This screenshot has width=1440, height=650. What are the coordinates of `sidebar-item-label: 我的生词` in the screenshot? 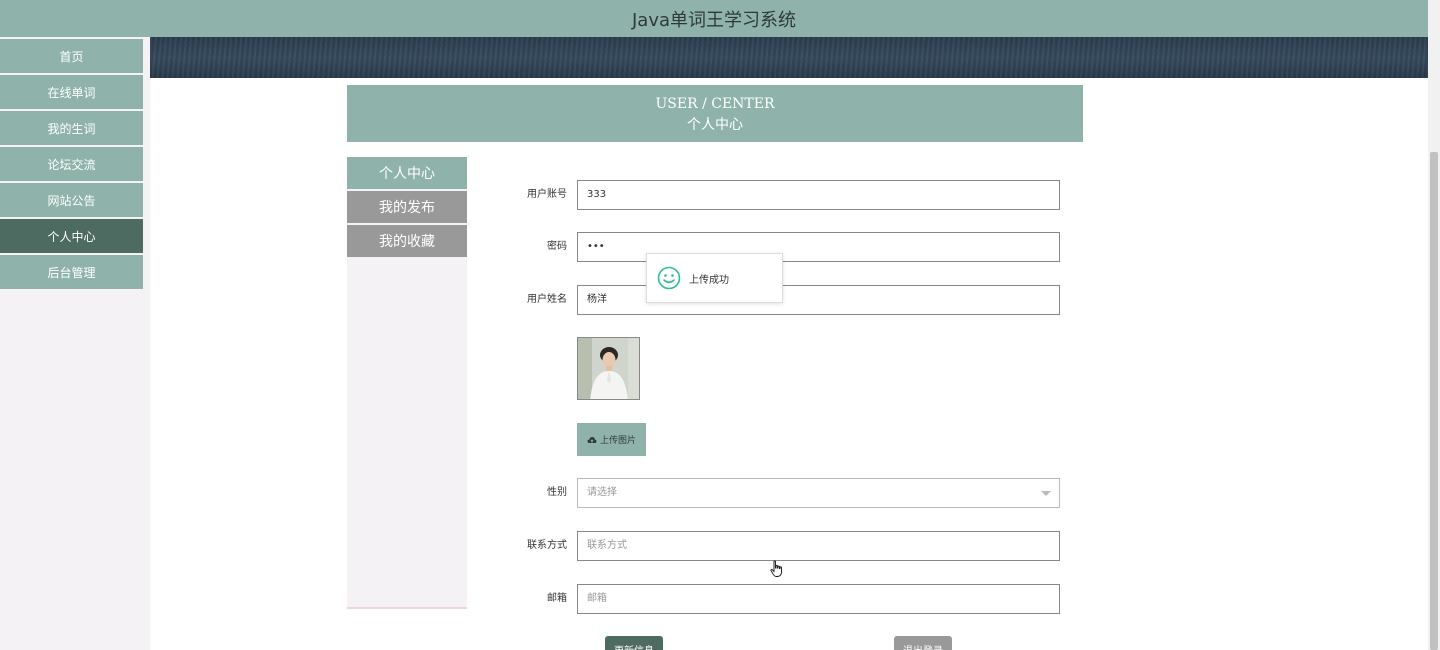 It's located at (71, 128).